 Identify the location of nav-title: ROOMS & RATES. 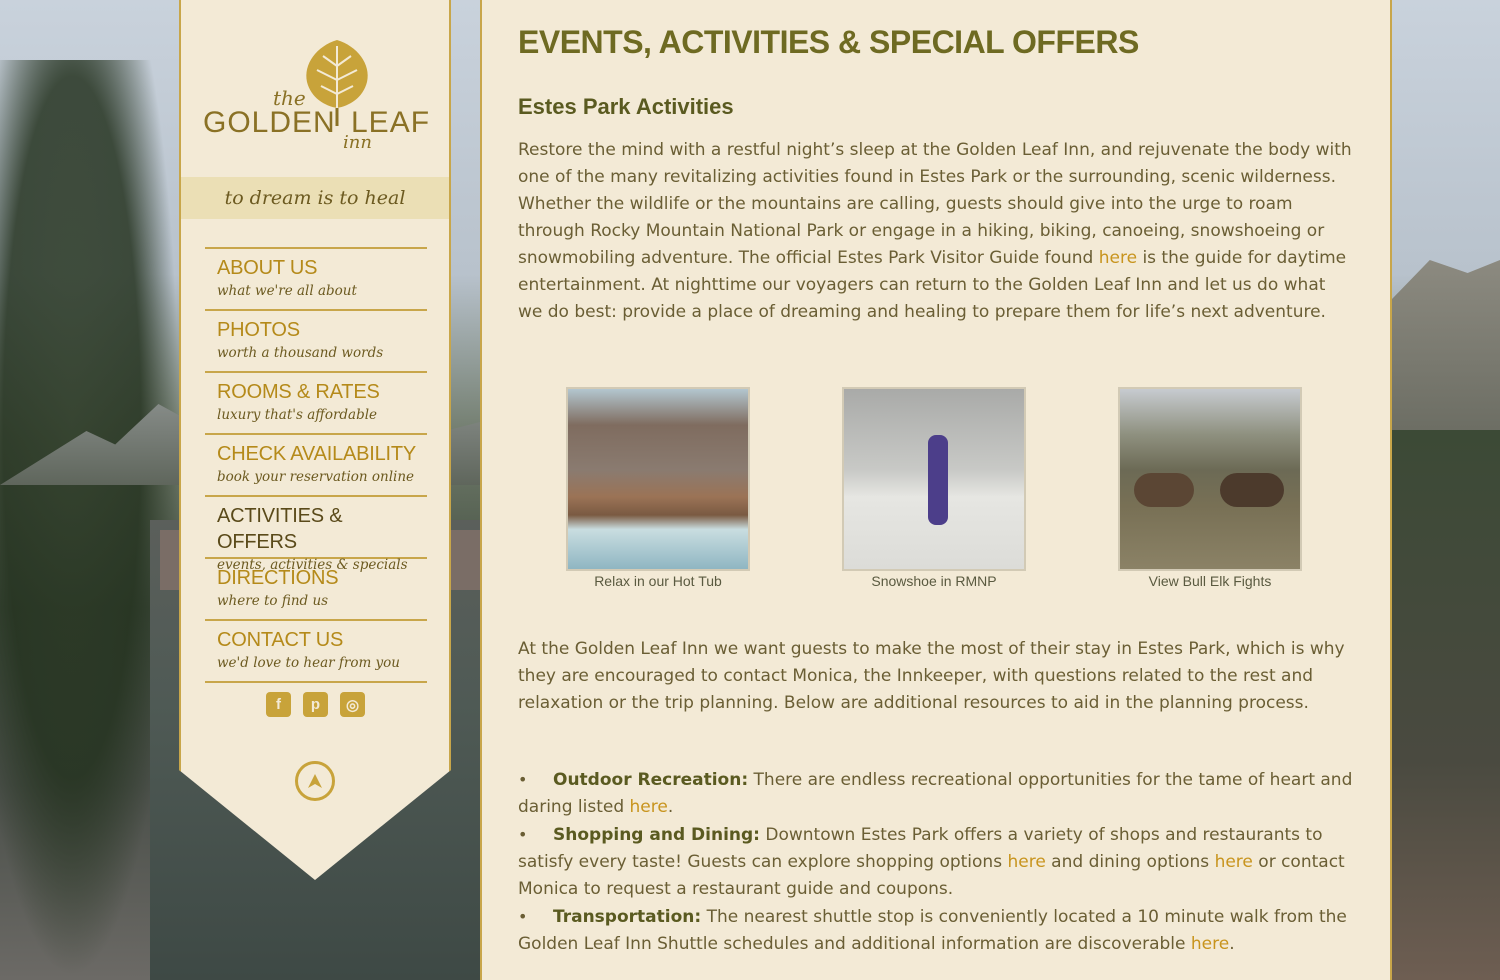
(298, 392).